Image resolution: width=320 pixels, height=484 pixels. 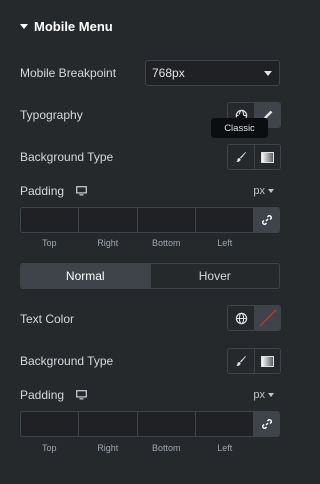 I want to click on text-color-controls, so click(x=254, y=318).